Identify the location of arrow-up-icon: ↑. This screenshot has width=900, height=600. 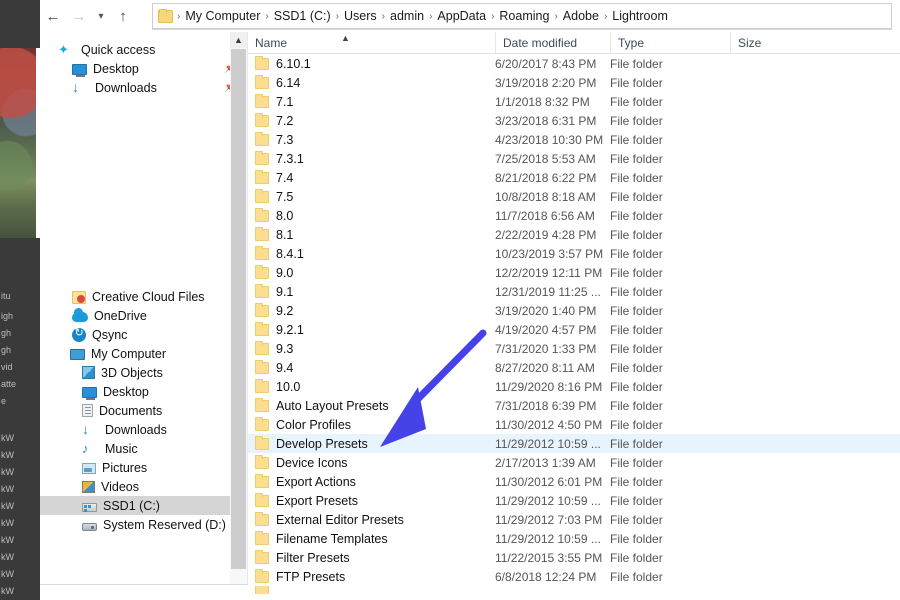
(123, 16).